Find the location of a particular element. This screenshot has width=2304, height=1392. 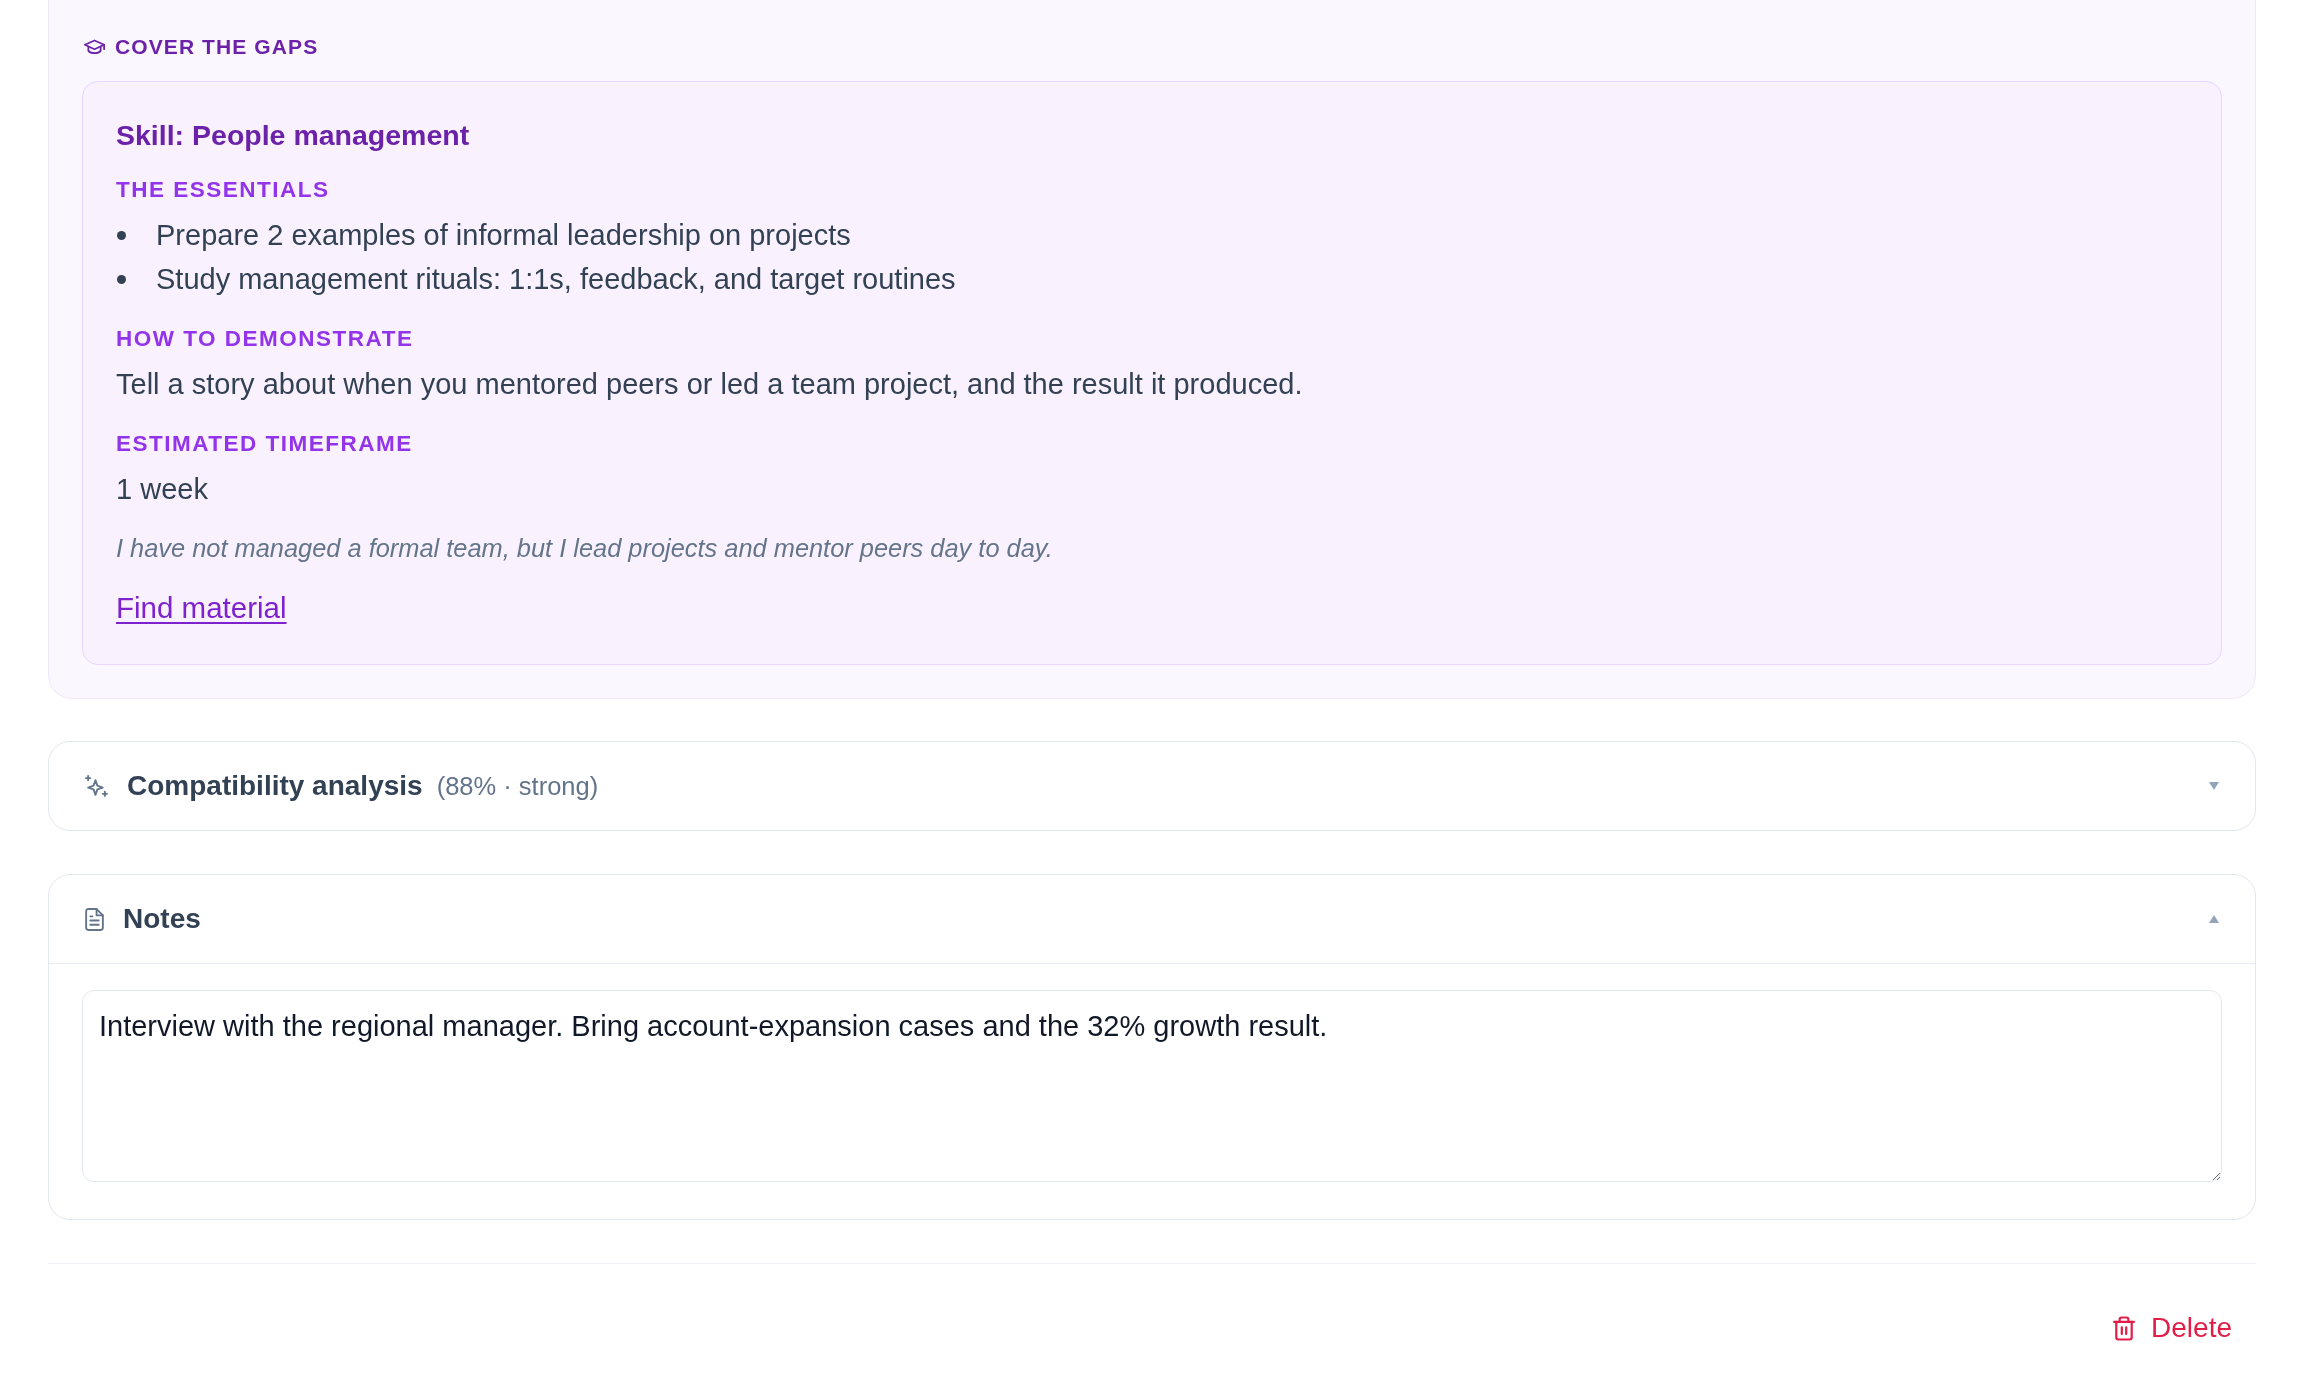

bullet-text: Study management rituals: 1:1s, feedback, and target routines is located at coordinates (556, 279).